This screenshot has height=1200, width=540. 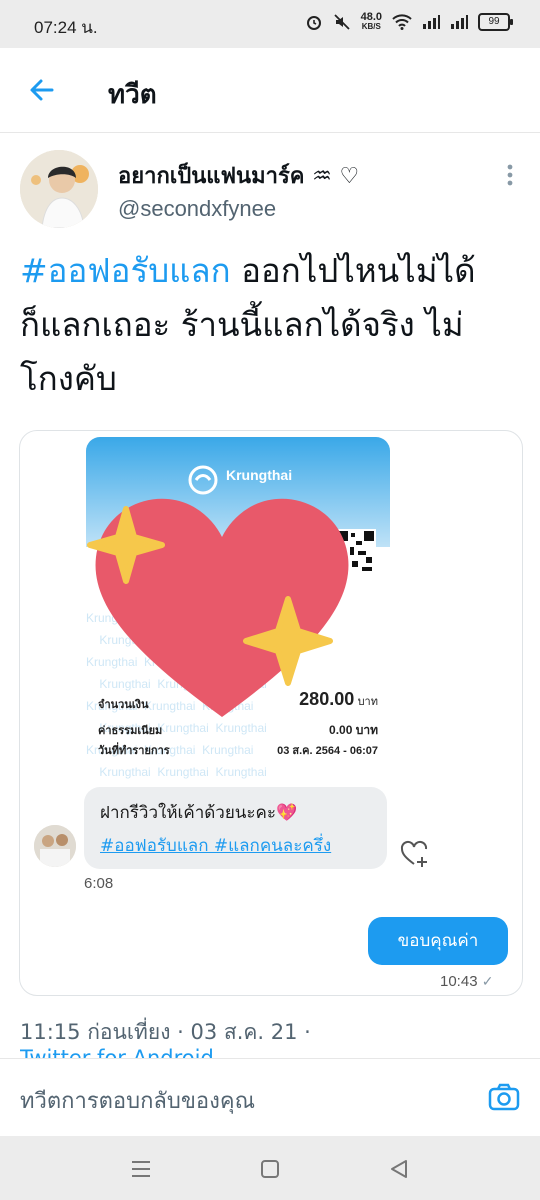 I want to click on avatar, so click(x=59, y=189).